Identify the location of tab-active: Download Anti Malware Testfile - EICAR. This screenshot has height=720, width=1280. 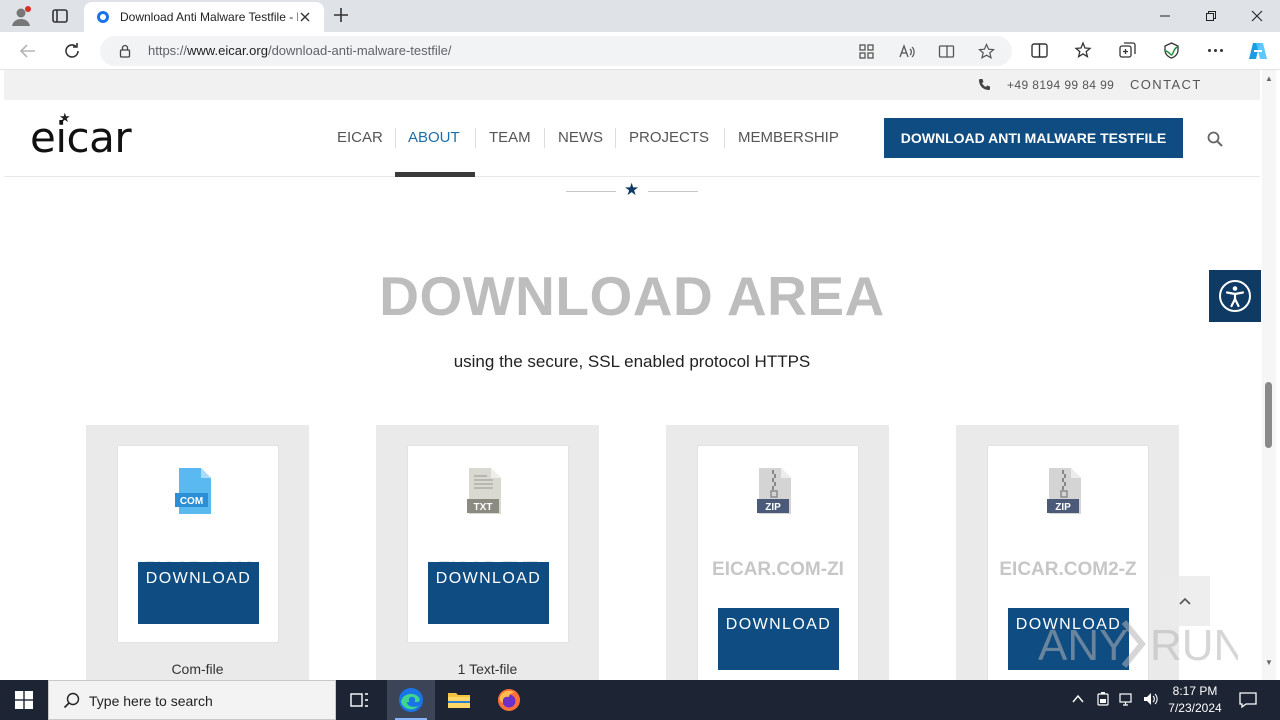
(204, 17).